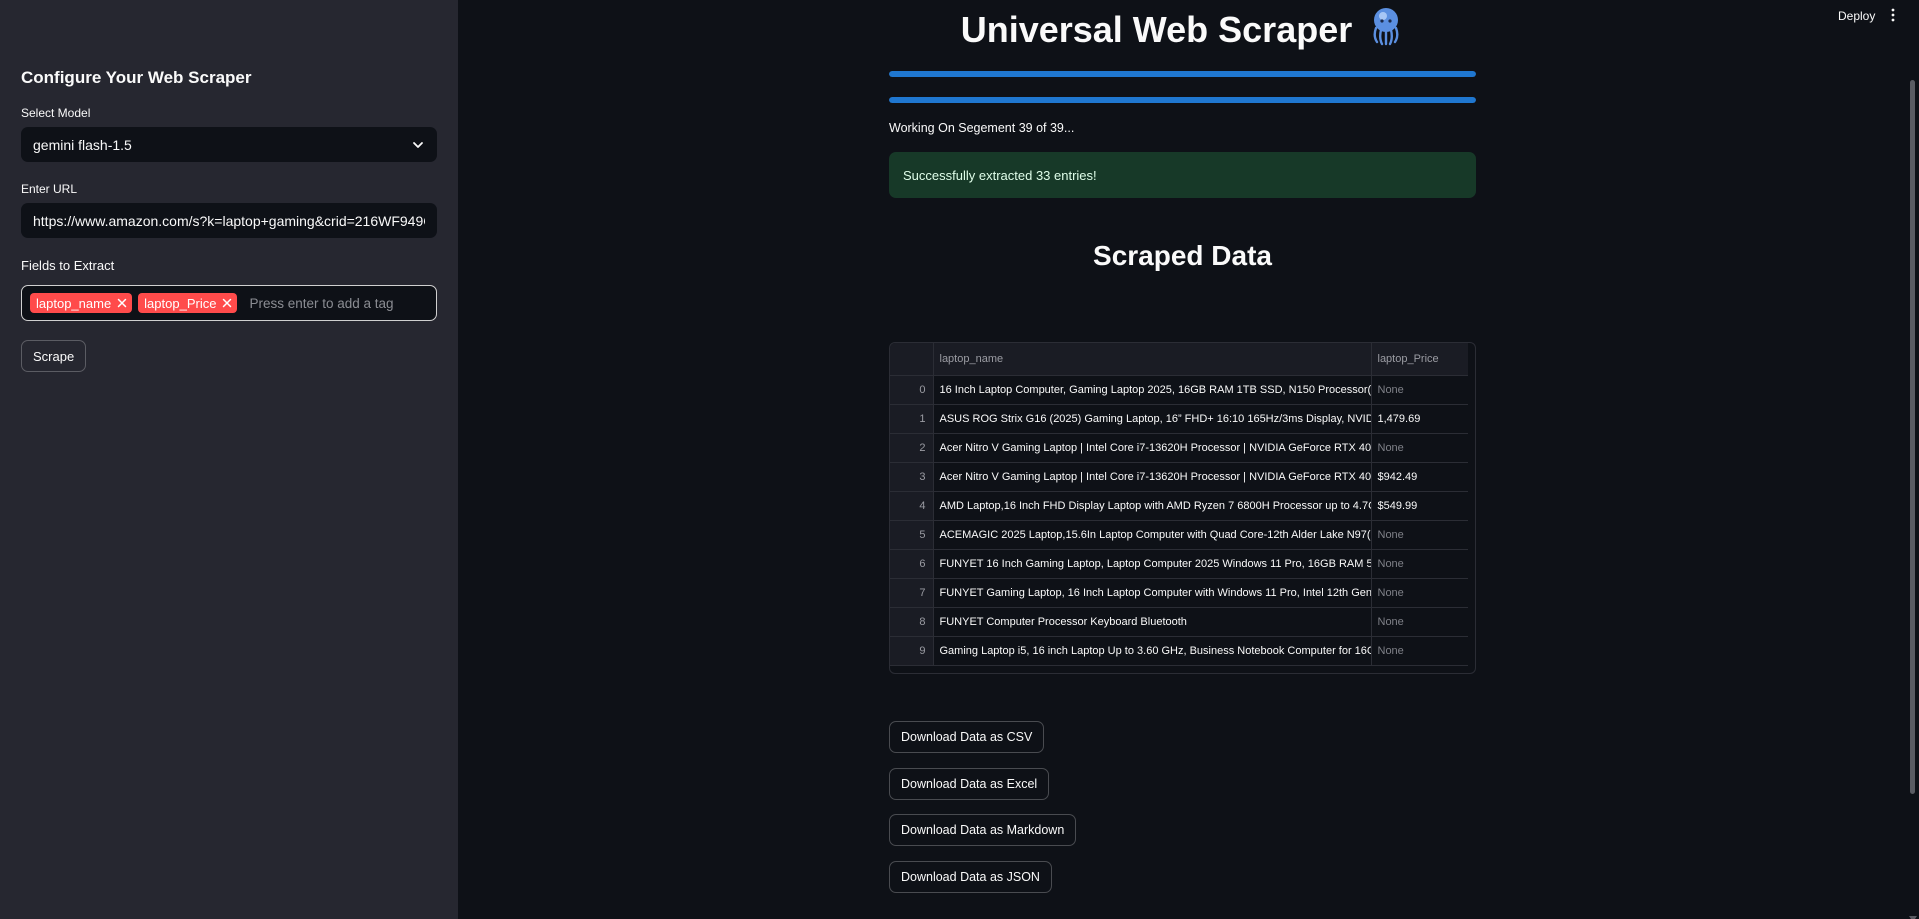  Describe the element at coordinates (1912, 437) in the screenshot. I see `scrollbar` at that location.